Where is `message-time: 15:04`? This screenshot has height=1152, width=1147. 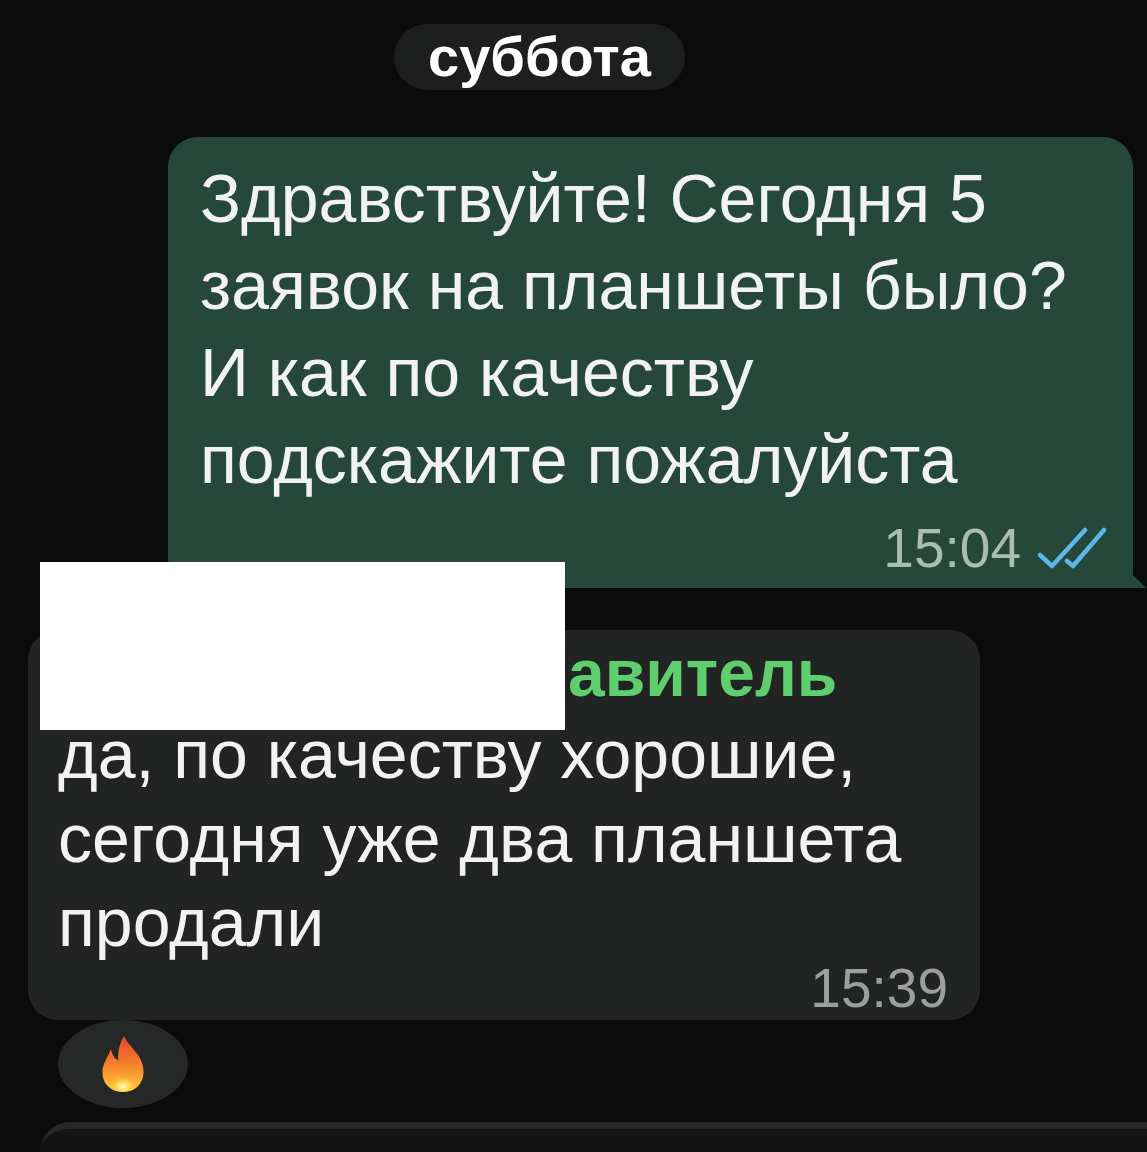
message-time: 15:04 is located at coordinates (952, 548).